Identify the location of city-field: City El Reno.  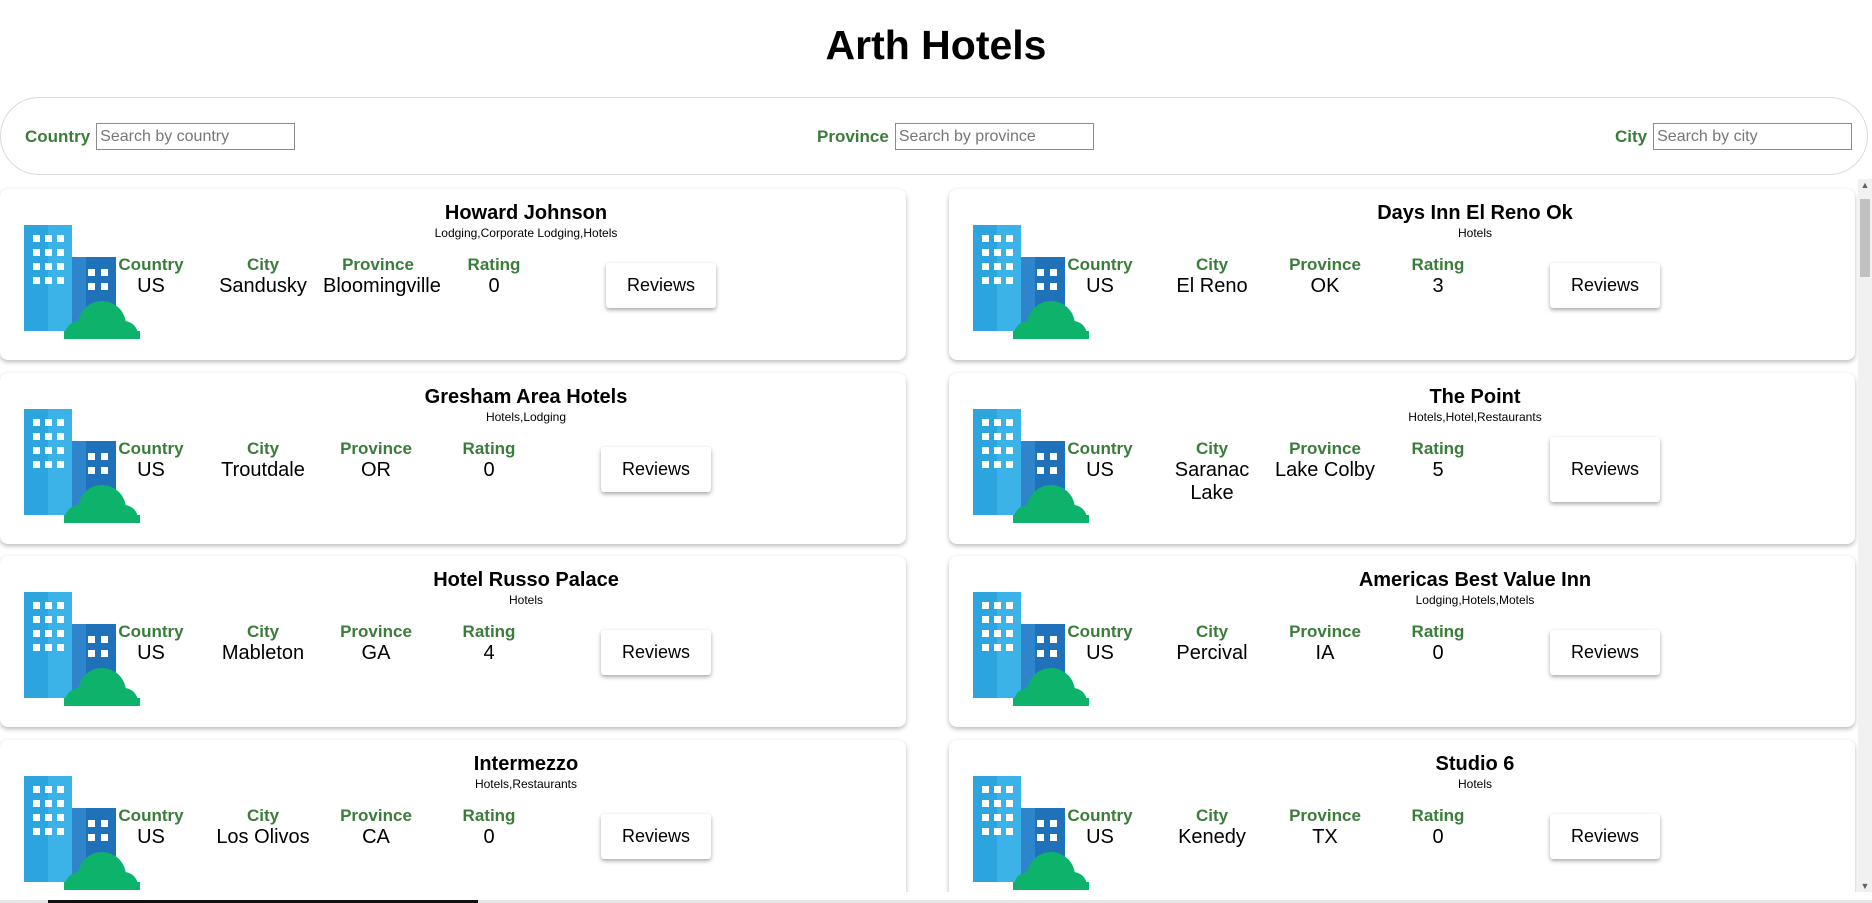
(1212, 276).